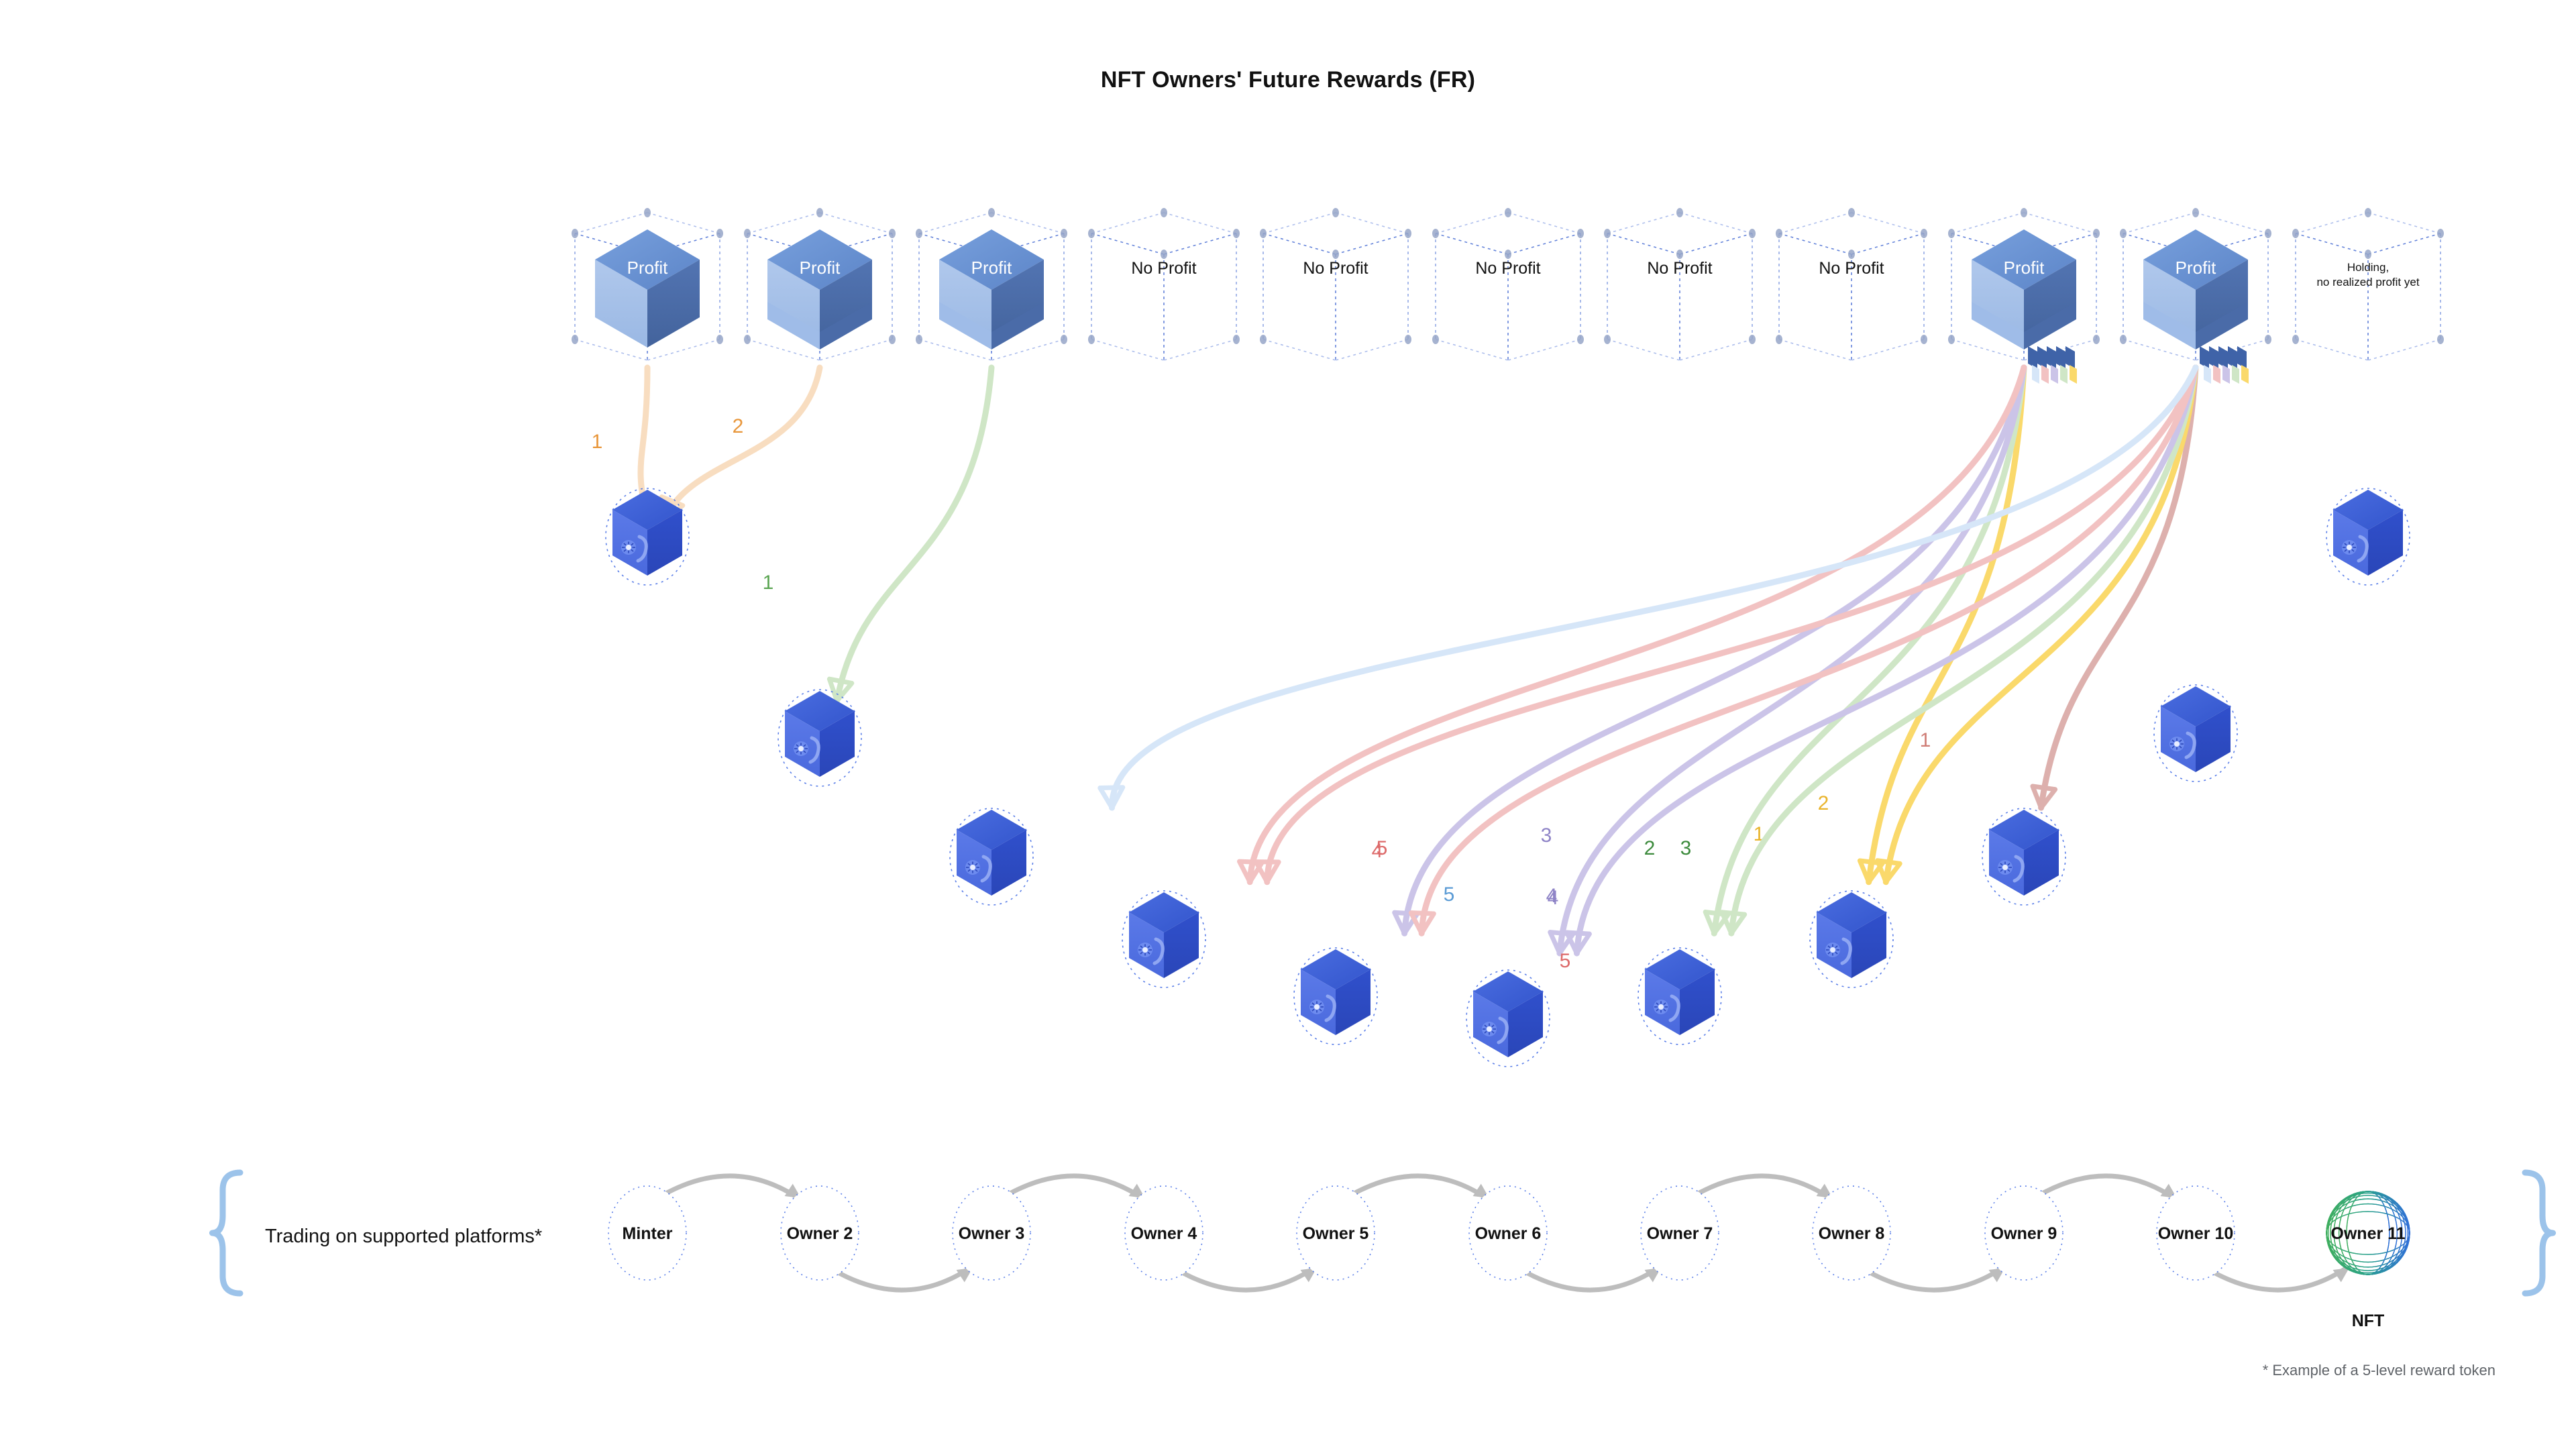 This screenshot has height=1449, width=2576. I want to click on owner-node: Owner 10, so click(2195, 1233).